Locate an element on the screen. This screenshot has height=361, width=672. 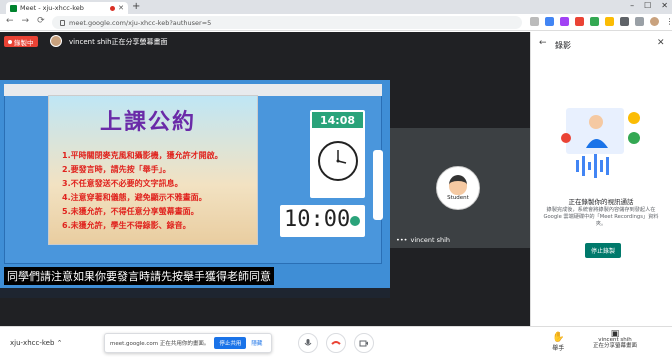
screen-share-notification: meet.google.com 正在共用你的畫面。 停止共用 隱藏 is located at coordinates (188, 343).